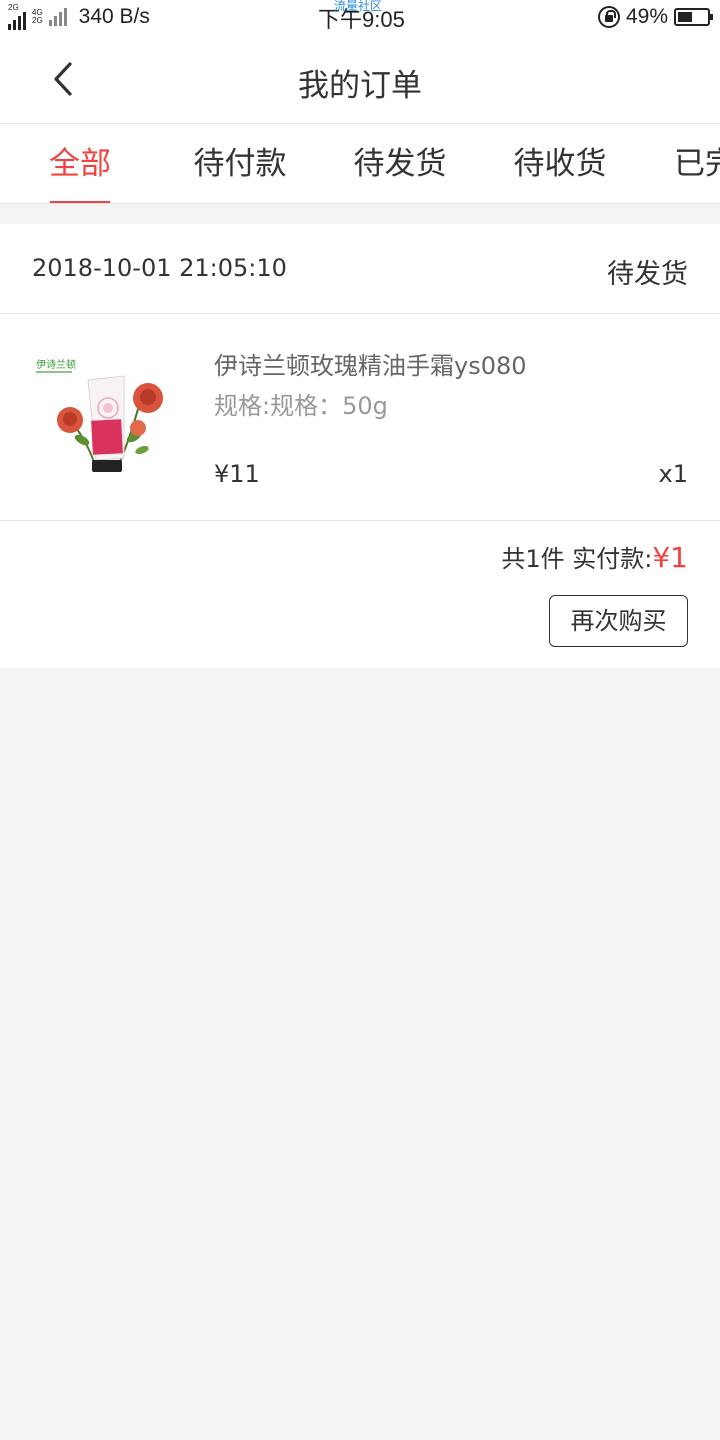 This screenshot has height=1440, width=720. I want to click on status-bar-right: 49%, so click(655, 17).